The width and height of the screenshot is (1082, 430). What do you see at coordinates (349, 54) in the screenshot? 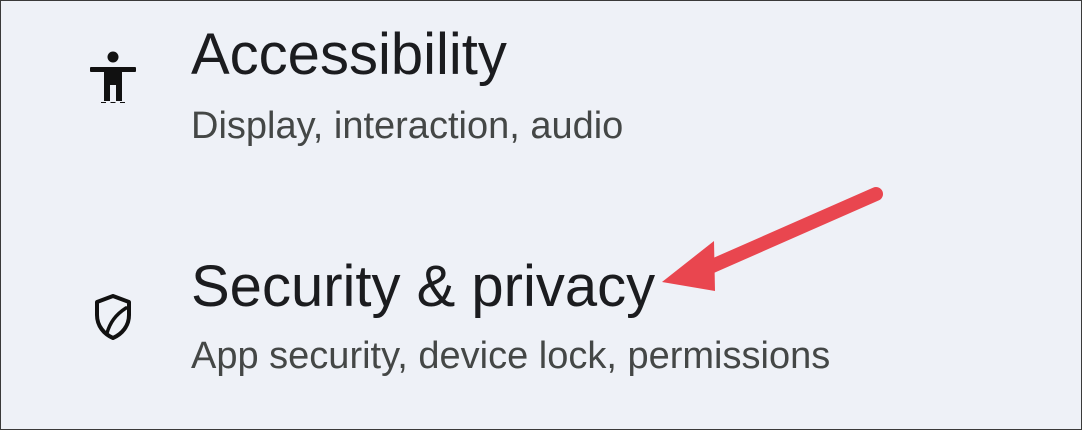
I see `setting-title: Accessibility` at bounding box center [349, 54].